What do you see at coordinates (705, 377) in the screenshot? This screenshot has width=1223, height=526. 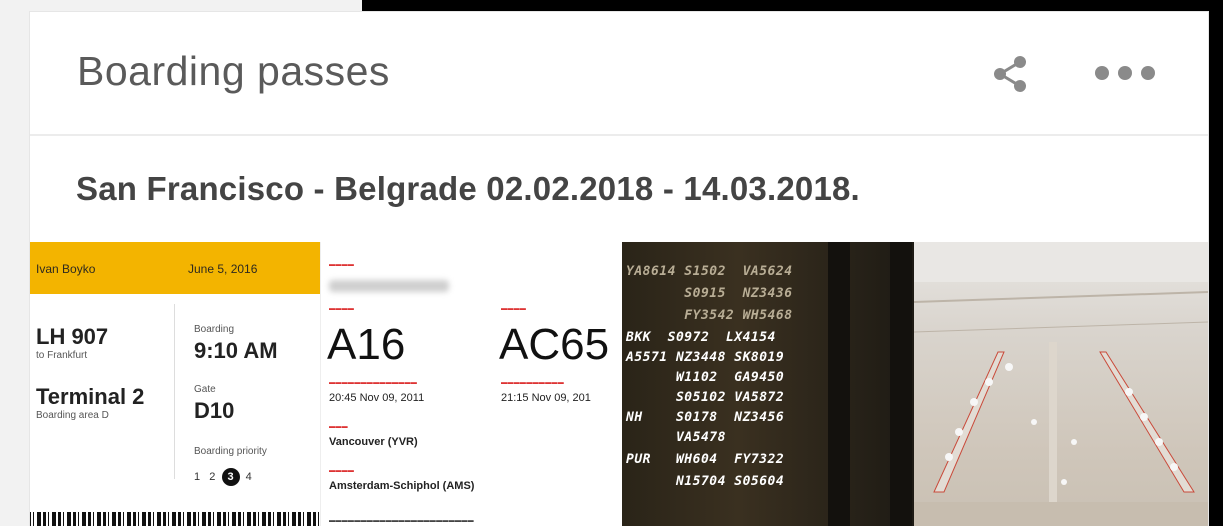 I see `board-row: W1102 GA9450` at bounding box center [705, 377].